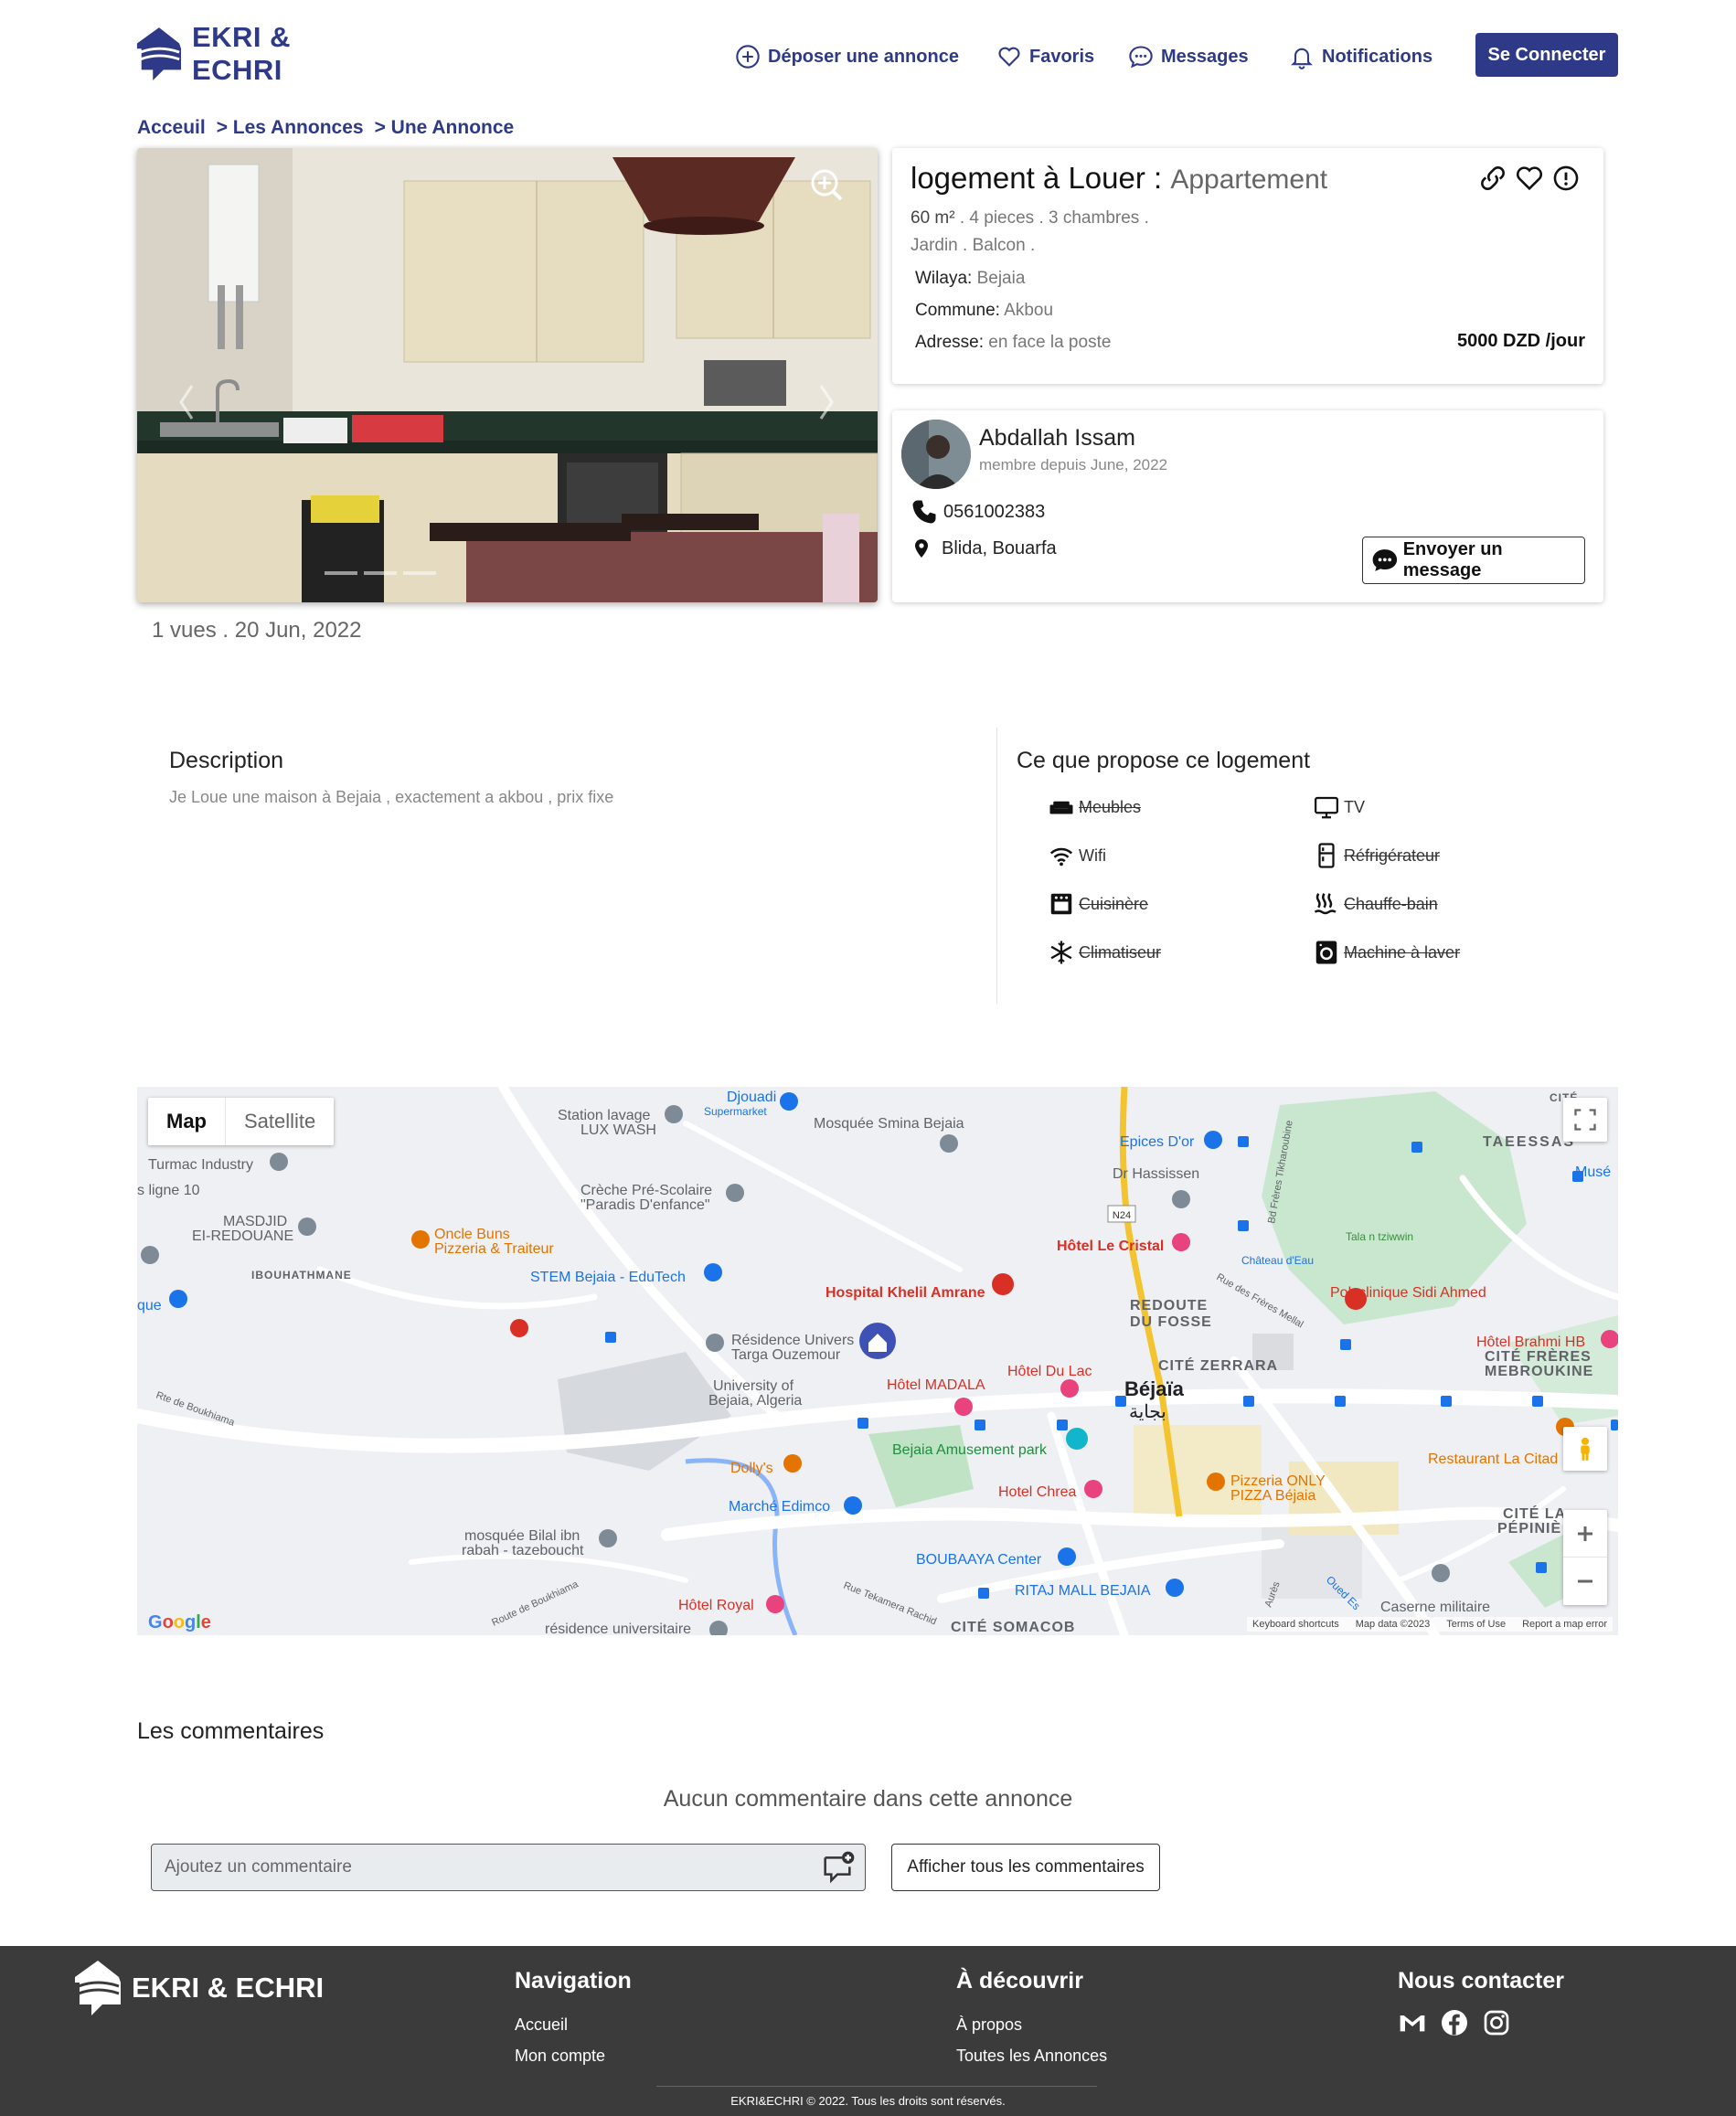 This screenshot has width=1736, height=2116. What do you see at coordinates (997, 866) in the screenshot?
I see `section-divider` at bounding box center [997, 866].